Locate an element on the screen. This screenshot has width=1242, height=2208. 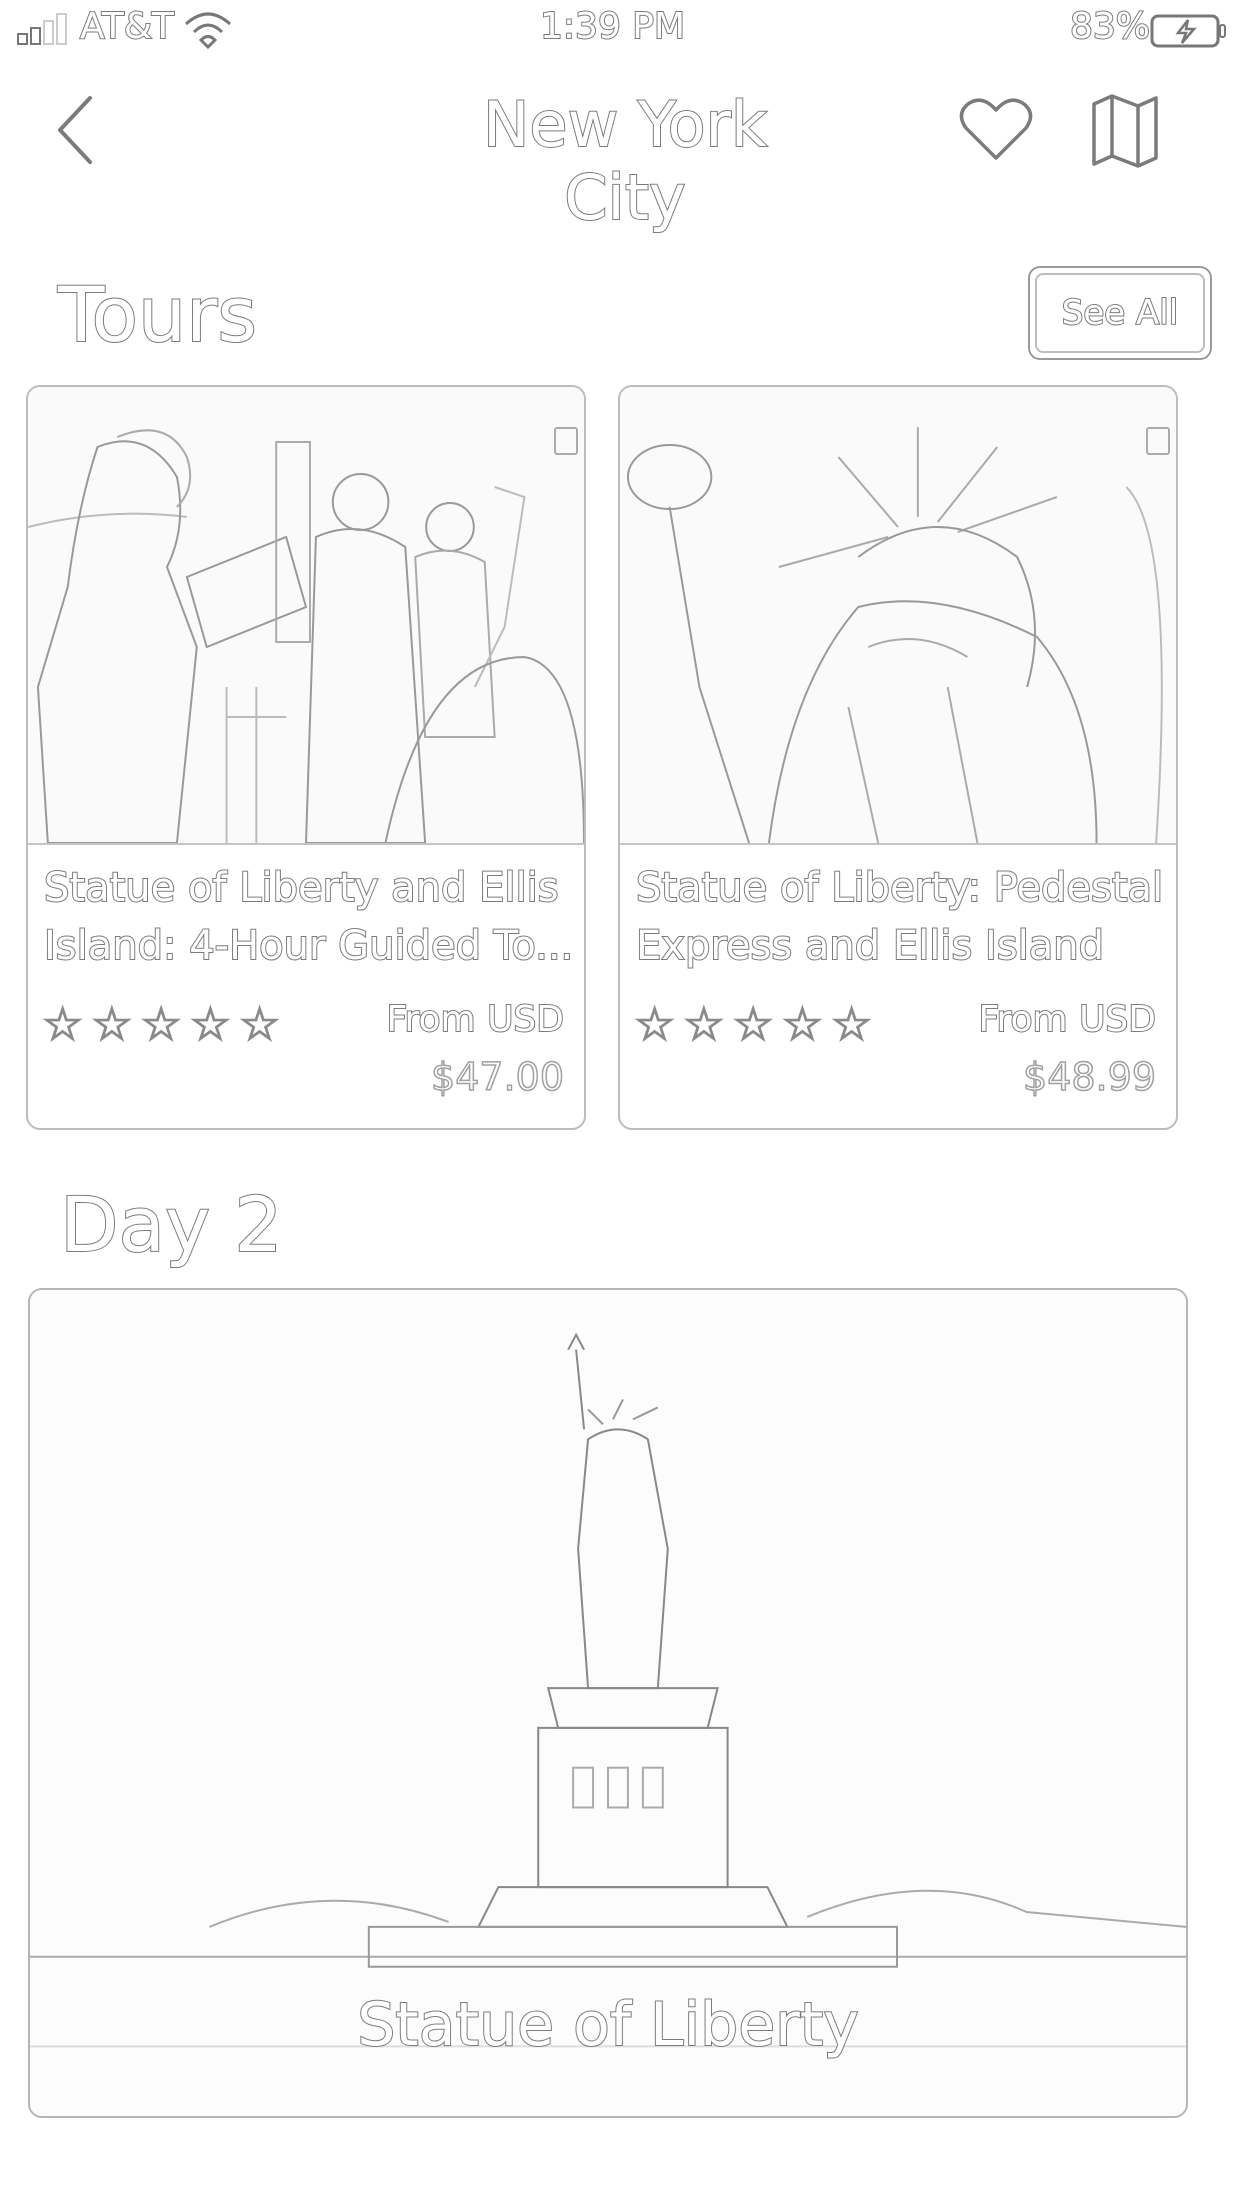
map-icon is located at coordinates (1125, 130).